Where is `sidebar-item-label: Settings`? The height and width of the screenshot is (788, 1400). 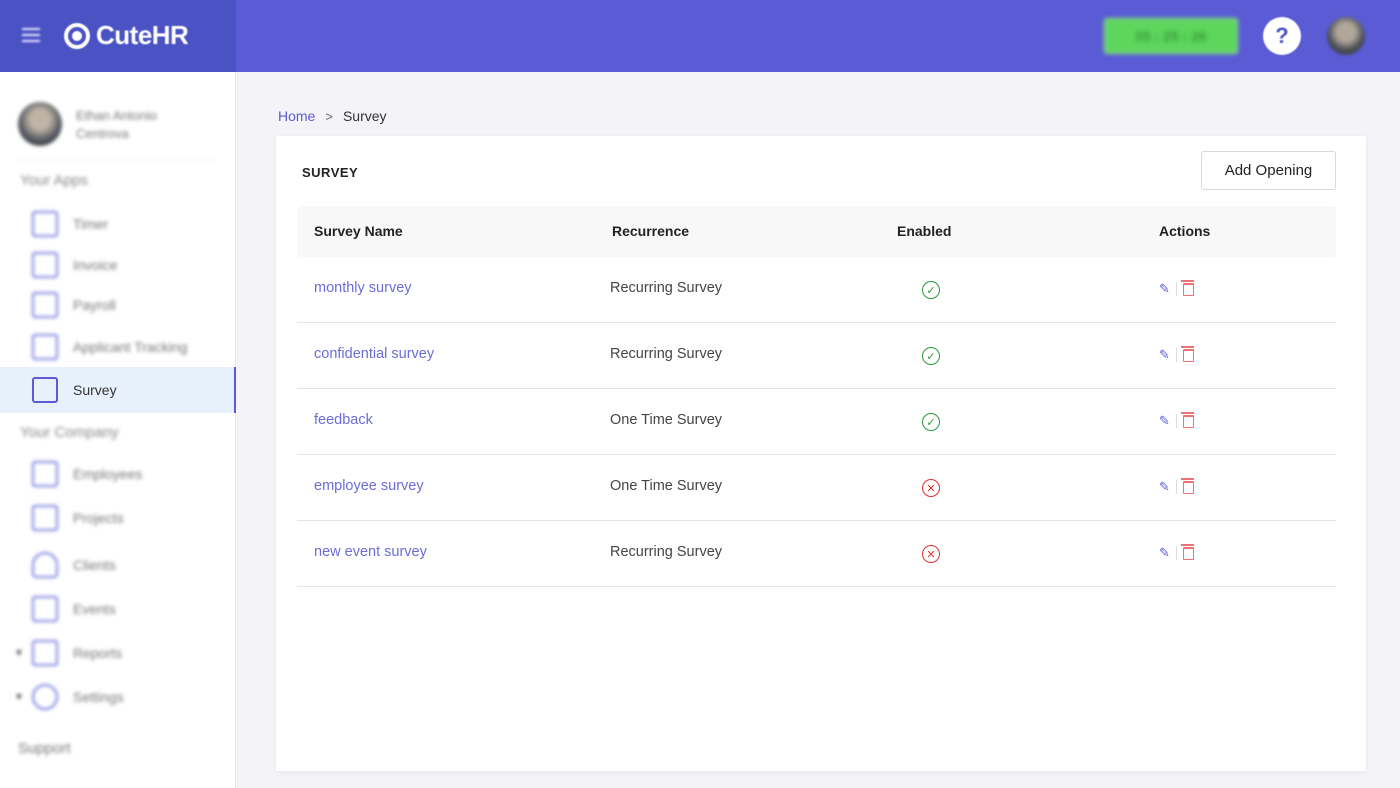
sidebar-item-label: Settings is located at coordinates (98, 697).